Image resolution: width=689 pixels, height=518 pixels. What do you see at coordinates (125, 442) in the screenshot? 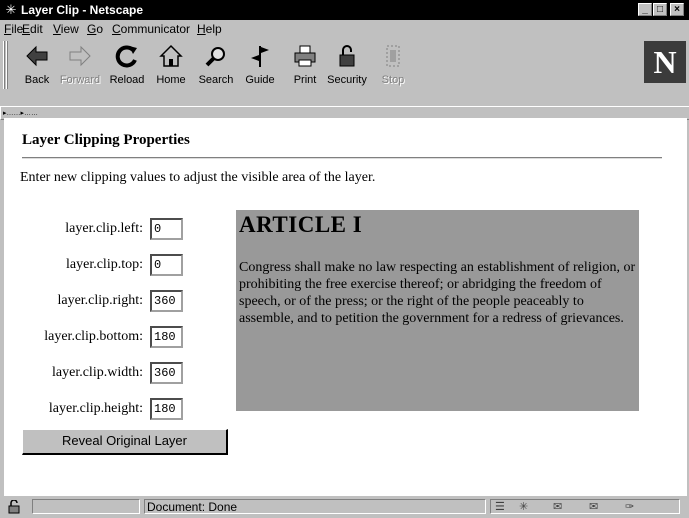
I see `reveal-original-layer-button: Reveal Original Layer` at bounding box center [125, 442].